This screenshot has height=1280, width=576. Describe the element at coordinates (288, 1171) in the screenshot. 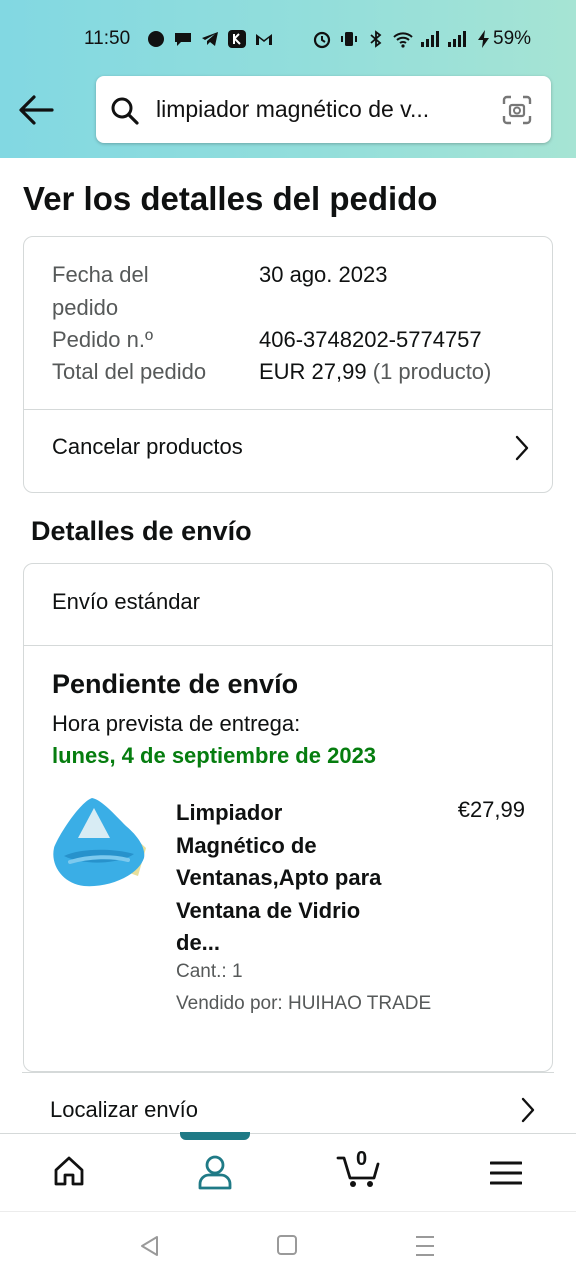

I see `bottom-nav: 0` at that location.